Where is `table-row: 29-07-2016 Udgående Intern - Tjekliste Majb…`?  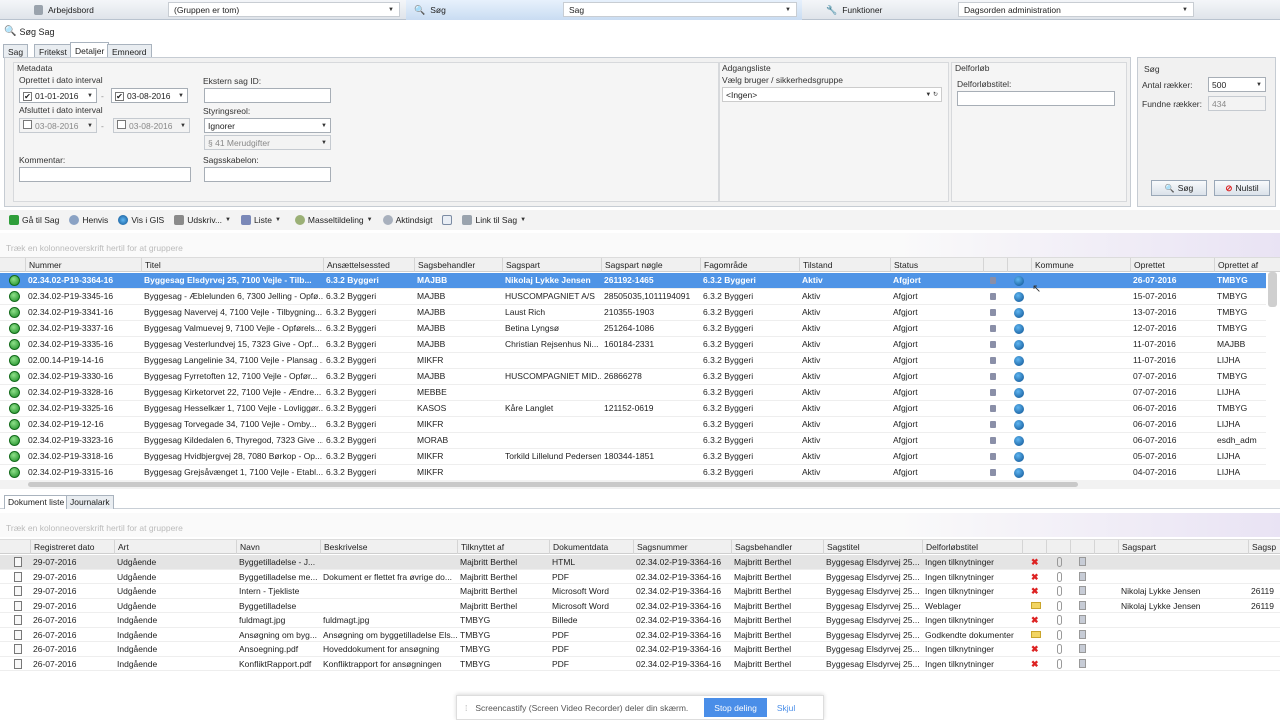 table-row: 29-07-2016 Udgående Intern - Tjekliste Majb… is located at coordinates (640, 591).